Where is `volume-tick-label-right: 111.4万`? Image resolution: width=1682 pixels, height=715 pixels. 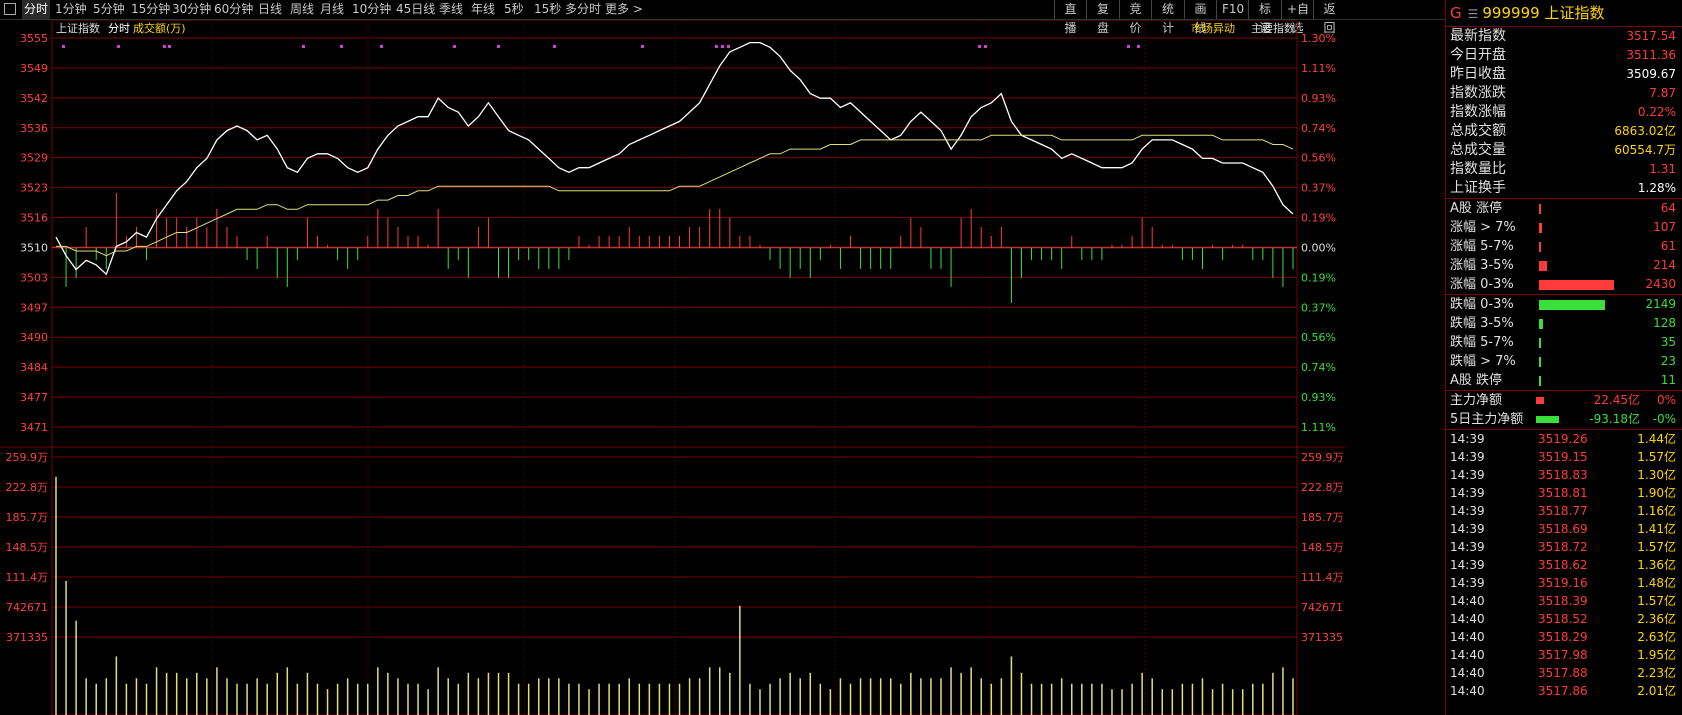 volume-tick-label-right: 111.4万 is located at coordinates (1322, 577).